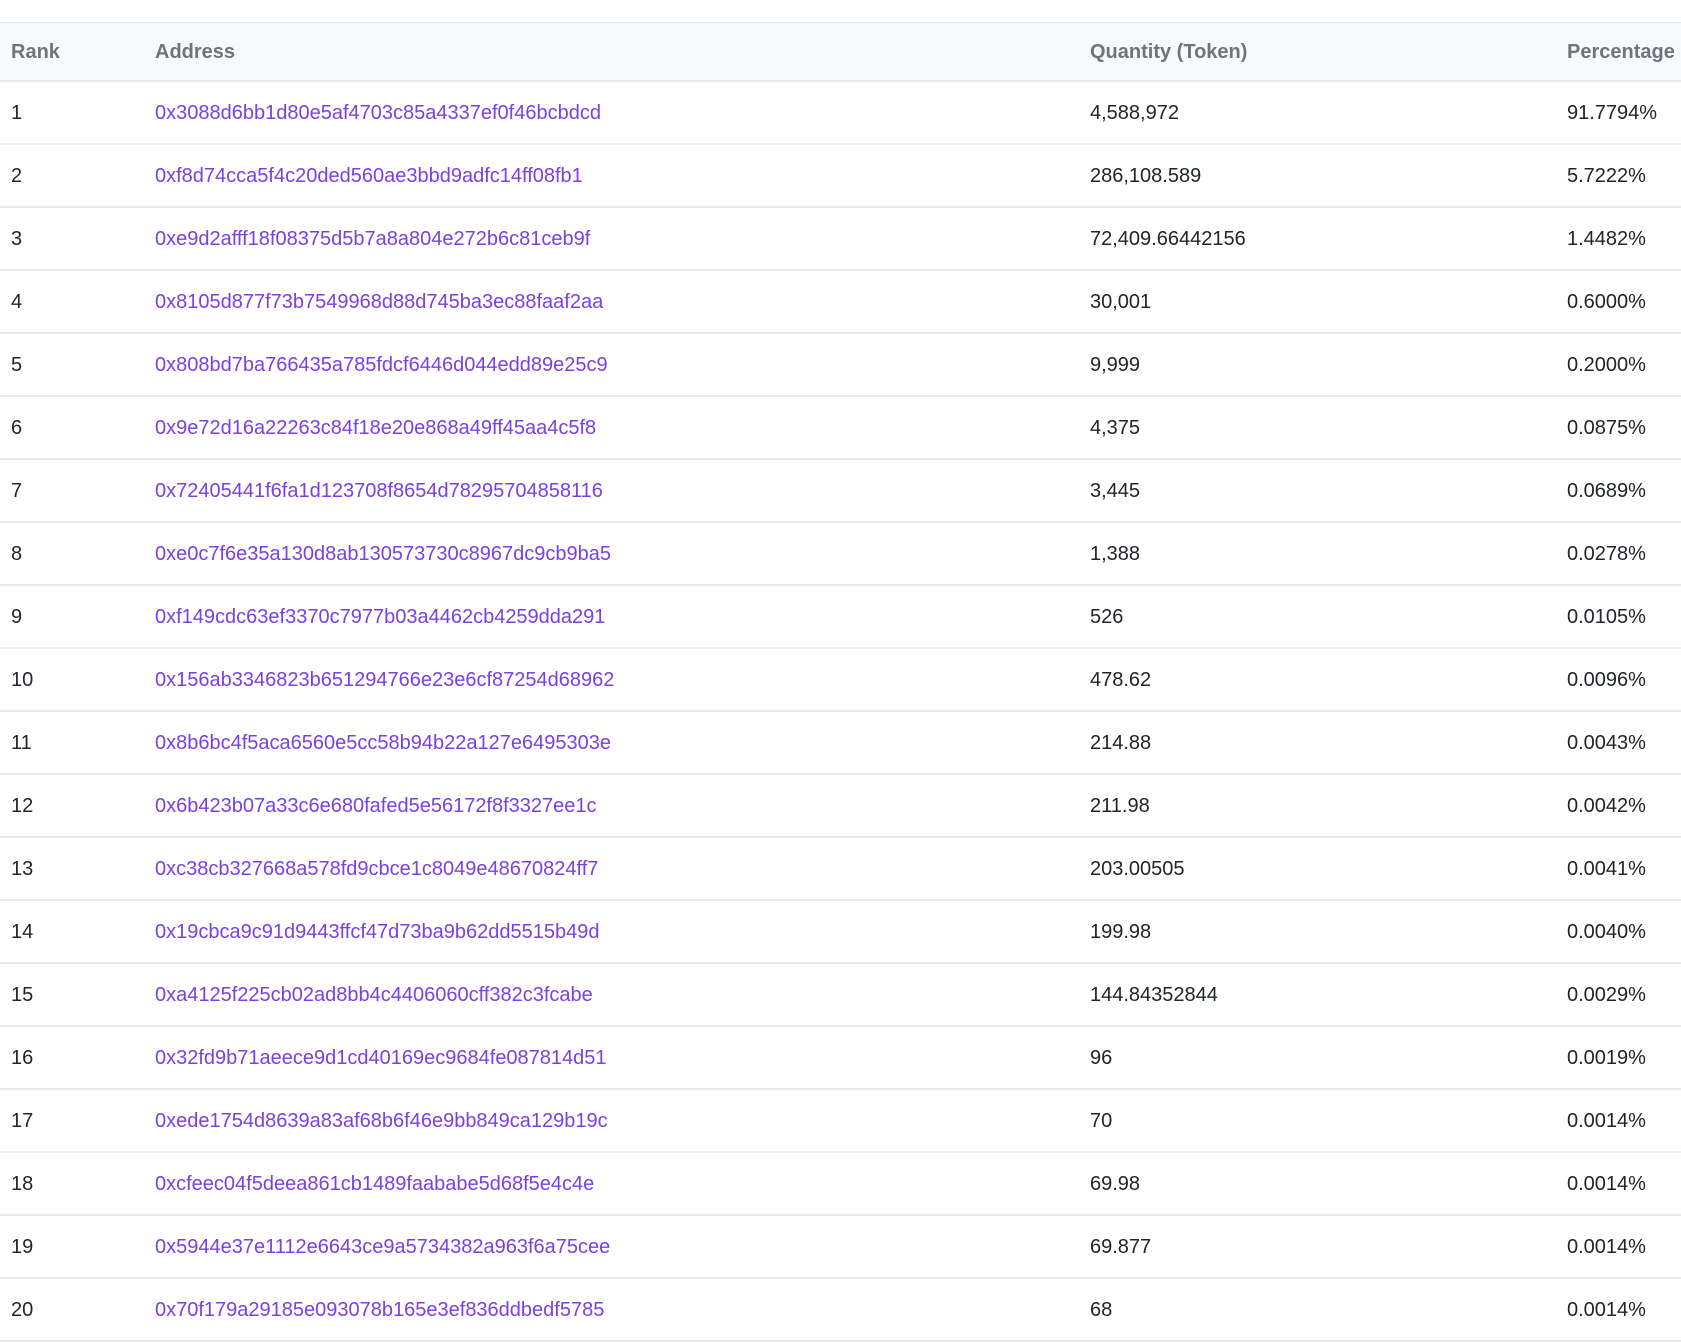  Describe the element at coordinates (17, 239) in the screenshot. I see `rank-cell: 3` at that location.